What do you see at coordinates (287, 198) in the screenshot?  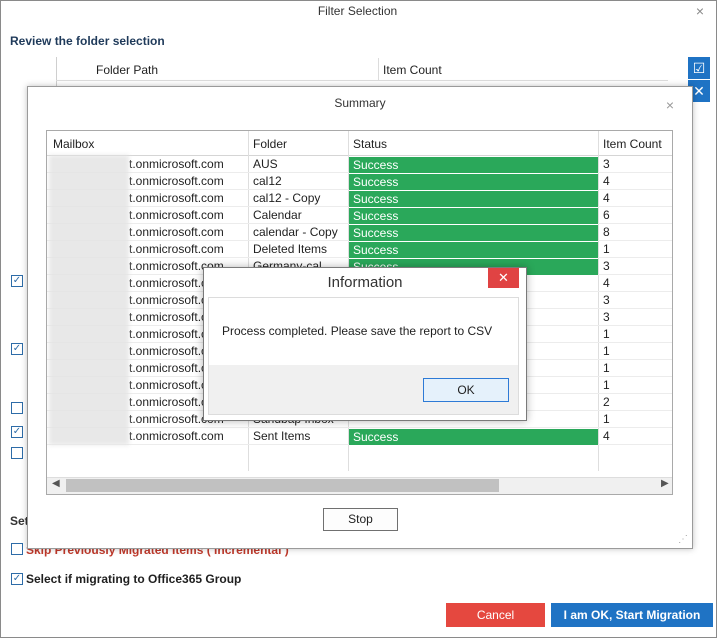 I see `folder-cell: cal12 - Copy` at bounding box center [287, 198].